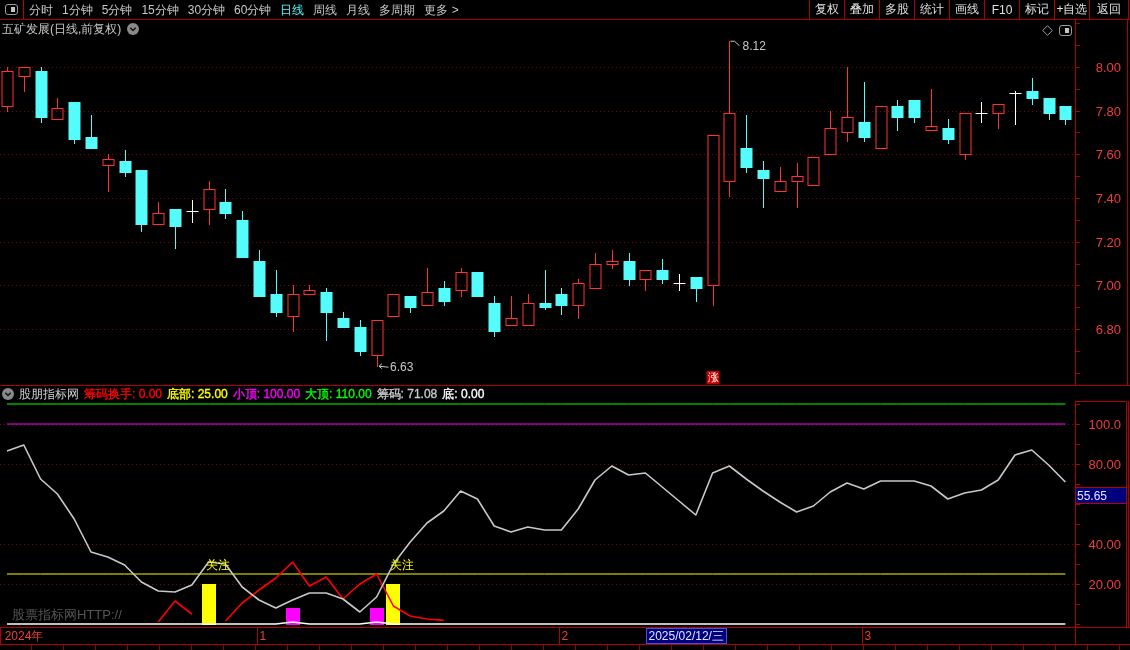 This screenshot has height=650, width=1130. What do you see at coordinates (206, 9) in the screenshot?
I see `period-tab: 30分钟` at bounding box center [206, 9].